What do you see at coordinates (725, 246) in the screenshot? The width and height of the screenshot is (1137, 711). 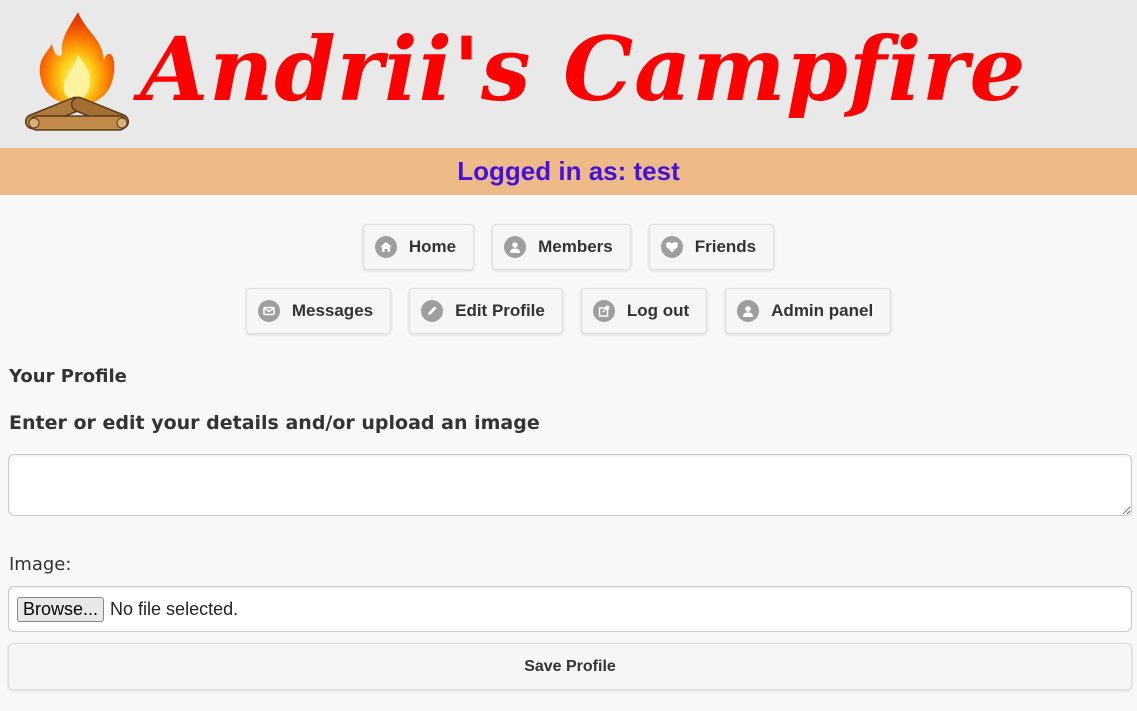 I see `nav-friends-label: Friends` at bounding box center [725, 246].